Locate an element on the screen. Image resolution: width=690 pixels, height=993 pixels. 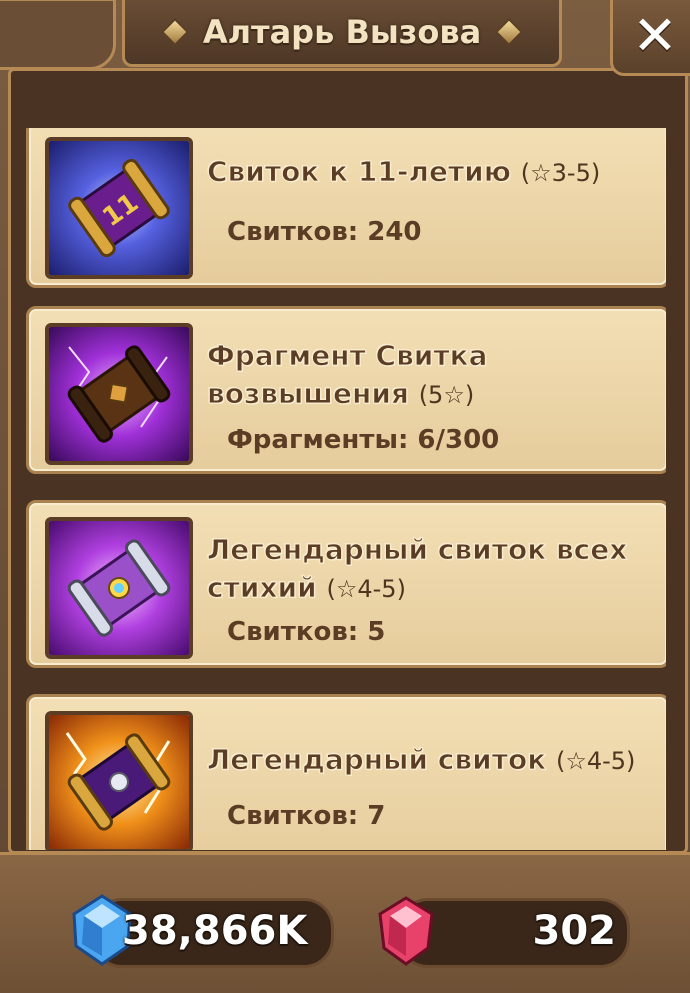
scroll-title: Свиток к 11-летию (☆3-5) is located at coordinates (431, 172).